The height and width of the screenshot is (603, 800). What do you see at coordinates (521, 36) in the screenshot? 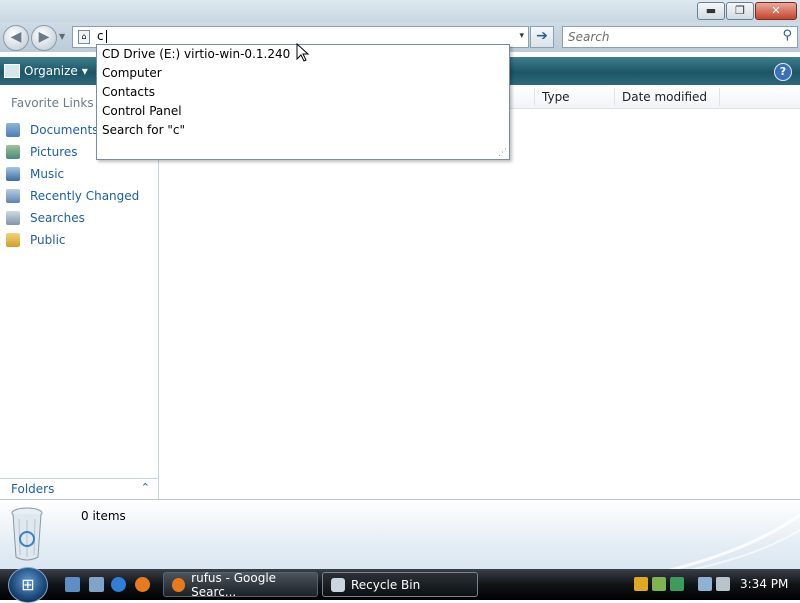
I see `address-dropdown-button: ▾` at bounding box center [521, 36].